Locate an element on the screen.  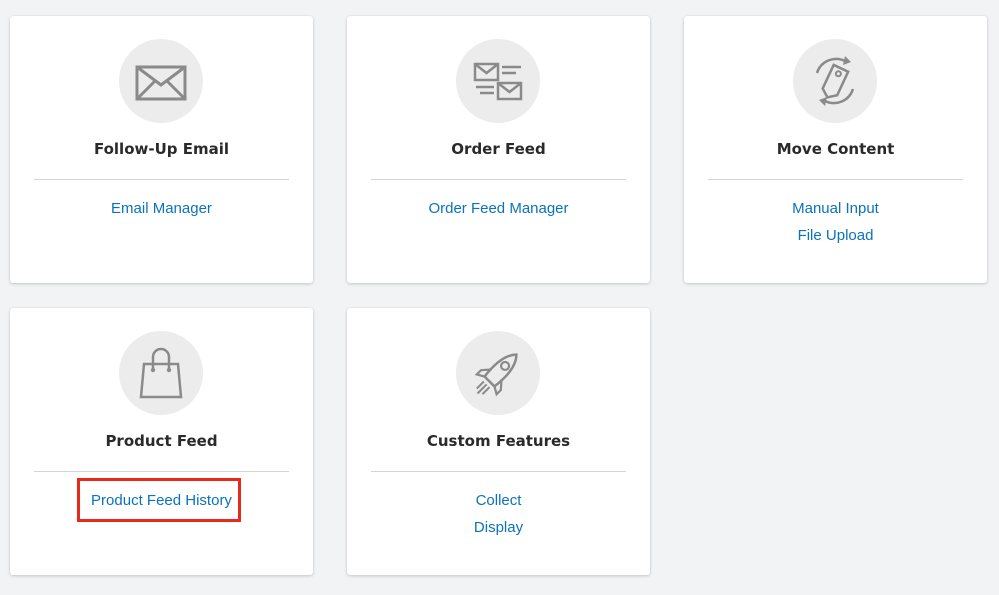
card-title: Custom Features is located at coordinates (498, 441).